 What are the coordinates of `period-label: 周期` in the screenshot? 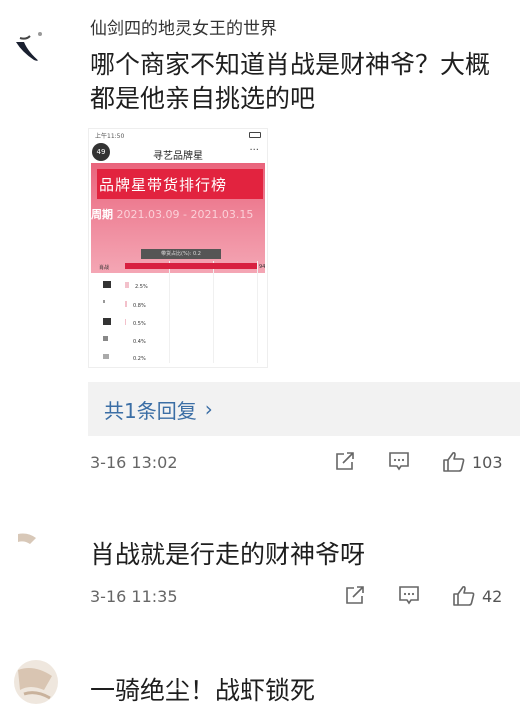 It's located at (102, 214).